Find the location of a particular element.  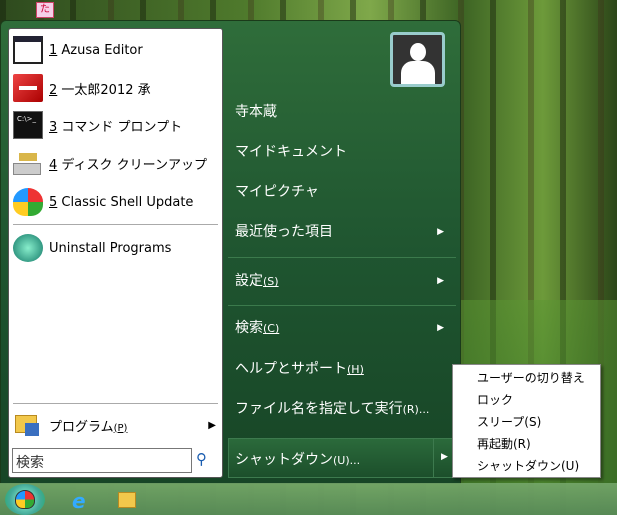

item-label: 最近使った項目 is located at coordinates (284, 232).